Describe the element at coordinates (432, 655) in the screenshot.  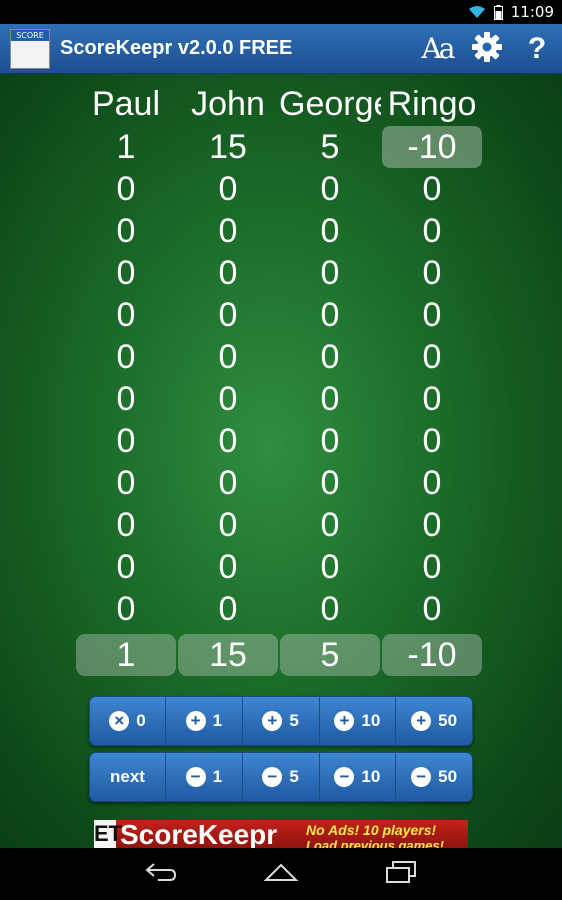
I see `total-cell: -10` at that location.